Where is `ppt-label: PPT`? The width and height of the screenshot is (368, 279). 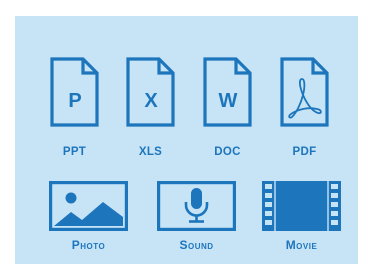 ppt-label: PPT is located at coordinates (74, 152).